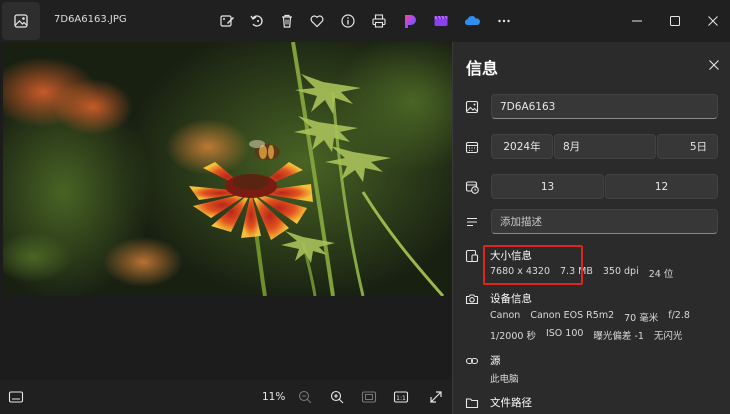 This screenshot has height=414, width=730. I want to click on fullscreen-icon, so click(436, 397).